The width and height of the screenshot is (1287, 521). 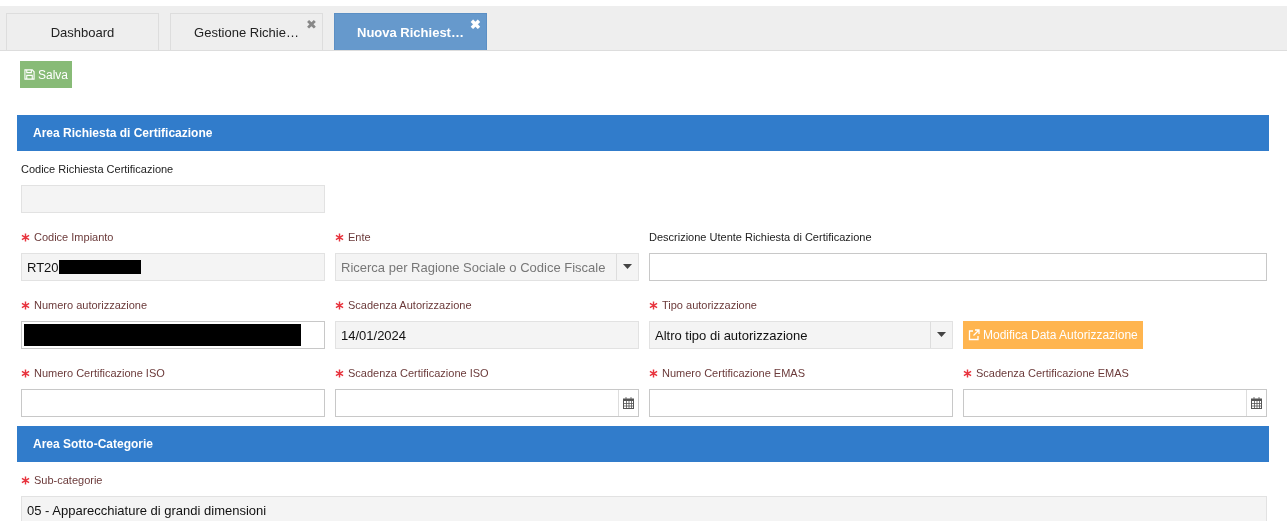 What do you see at coordinates (246, 31) in the screenshot?
I see `tab: Gestione Richie… ✖` at bounding box center [246, 31].